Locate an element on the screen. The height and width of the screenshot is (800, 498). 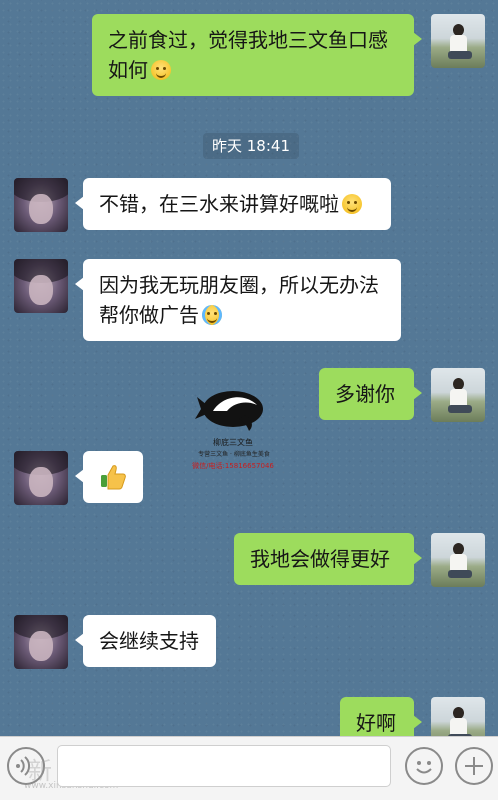
crying-face-emoji-icon is located at coordinates (212, 315).